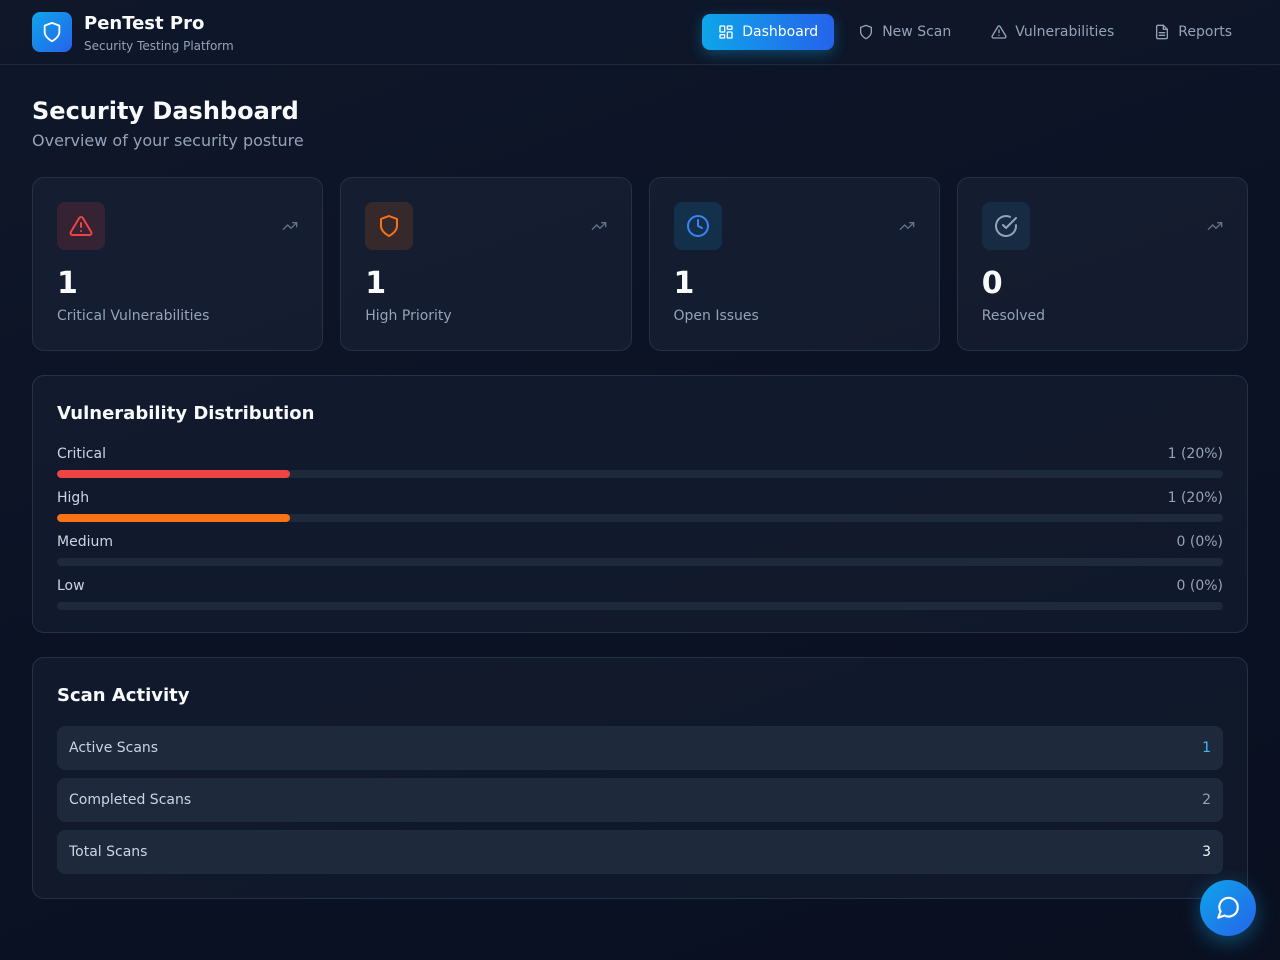 The height and width of the screenshot is (960, 1280). Describe the element at coordinates (999, 32) in the screenshot. I see `warning-icon` at that location.